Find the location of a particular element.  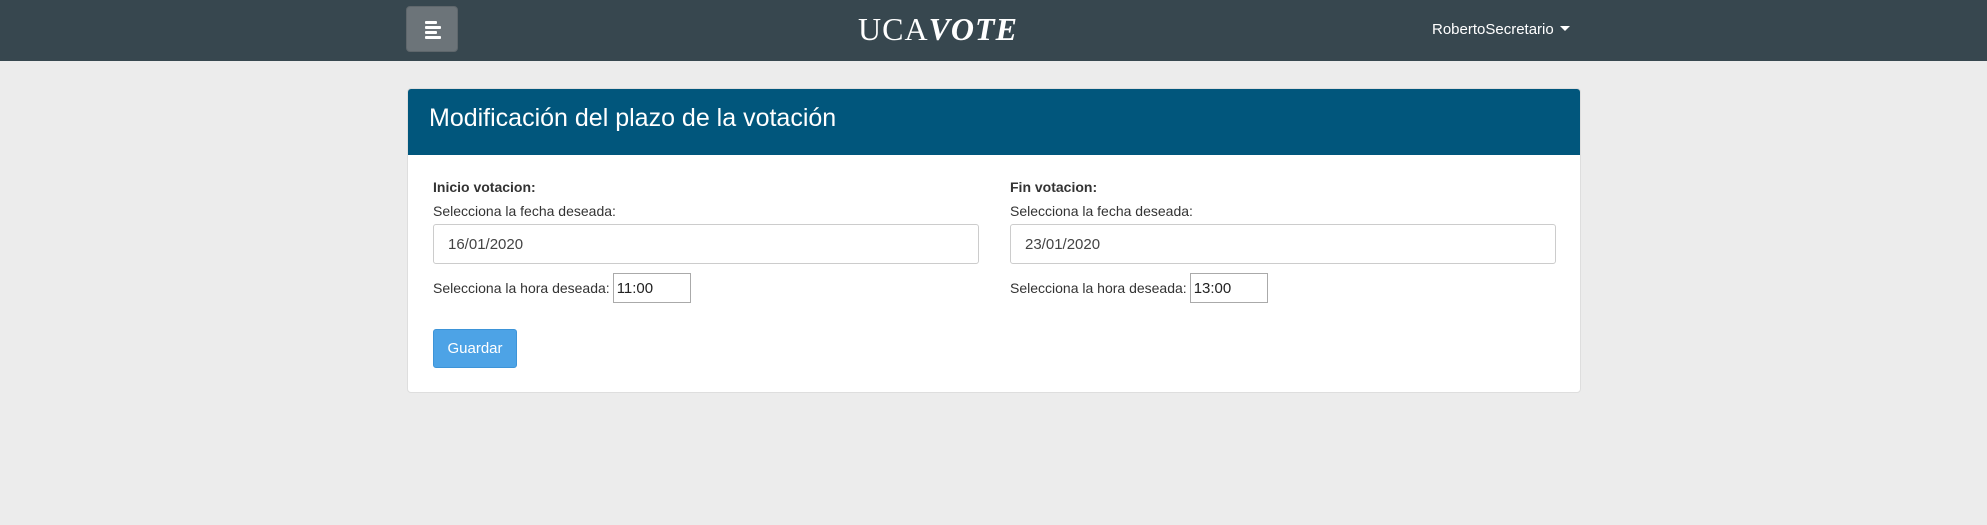

card-title: Modificación del plazo de la votación is located at coordinates (994, 122).